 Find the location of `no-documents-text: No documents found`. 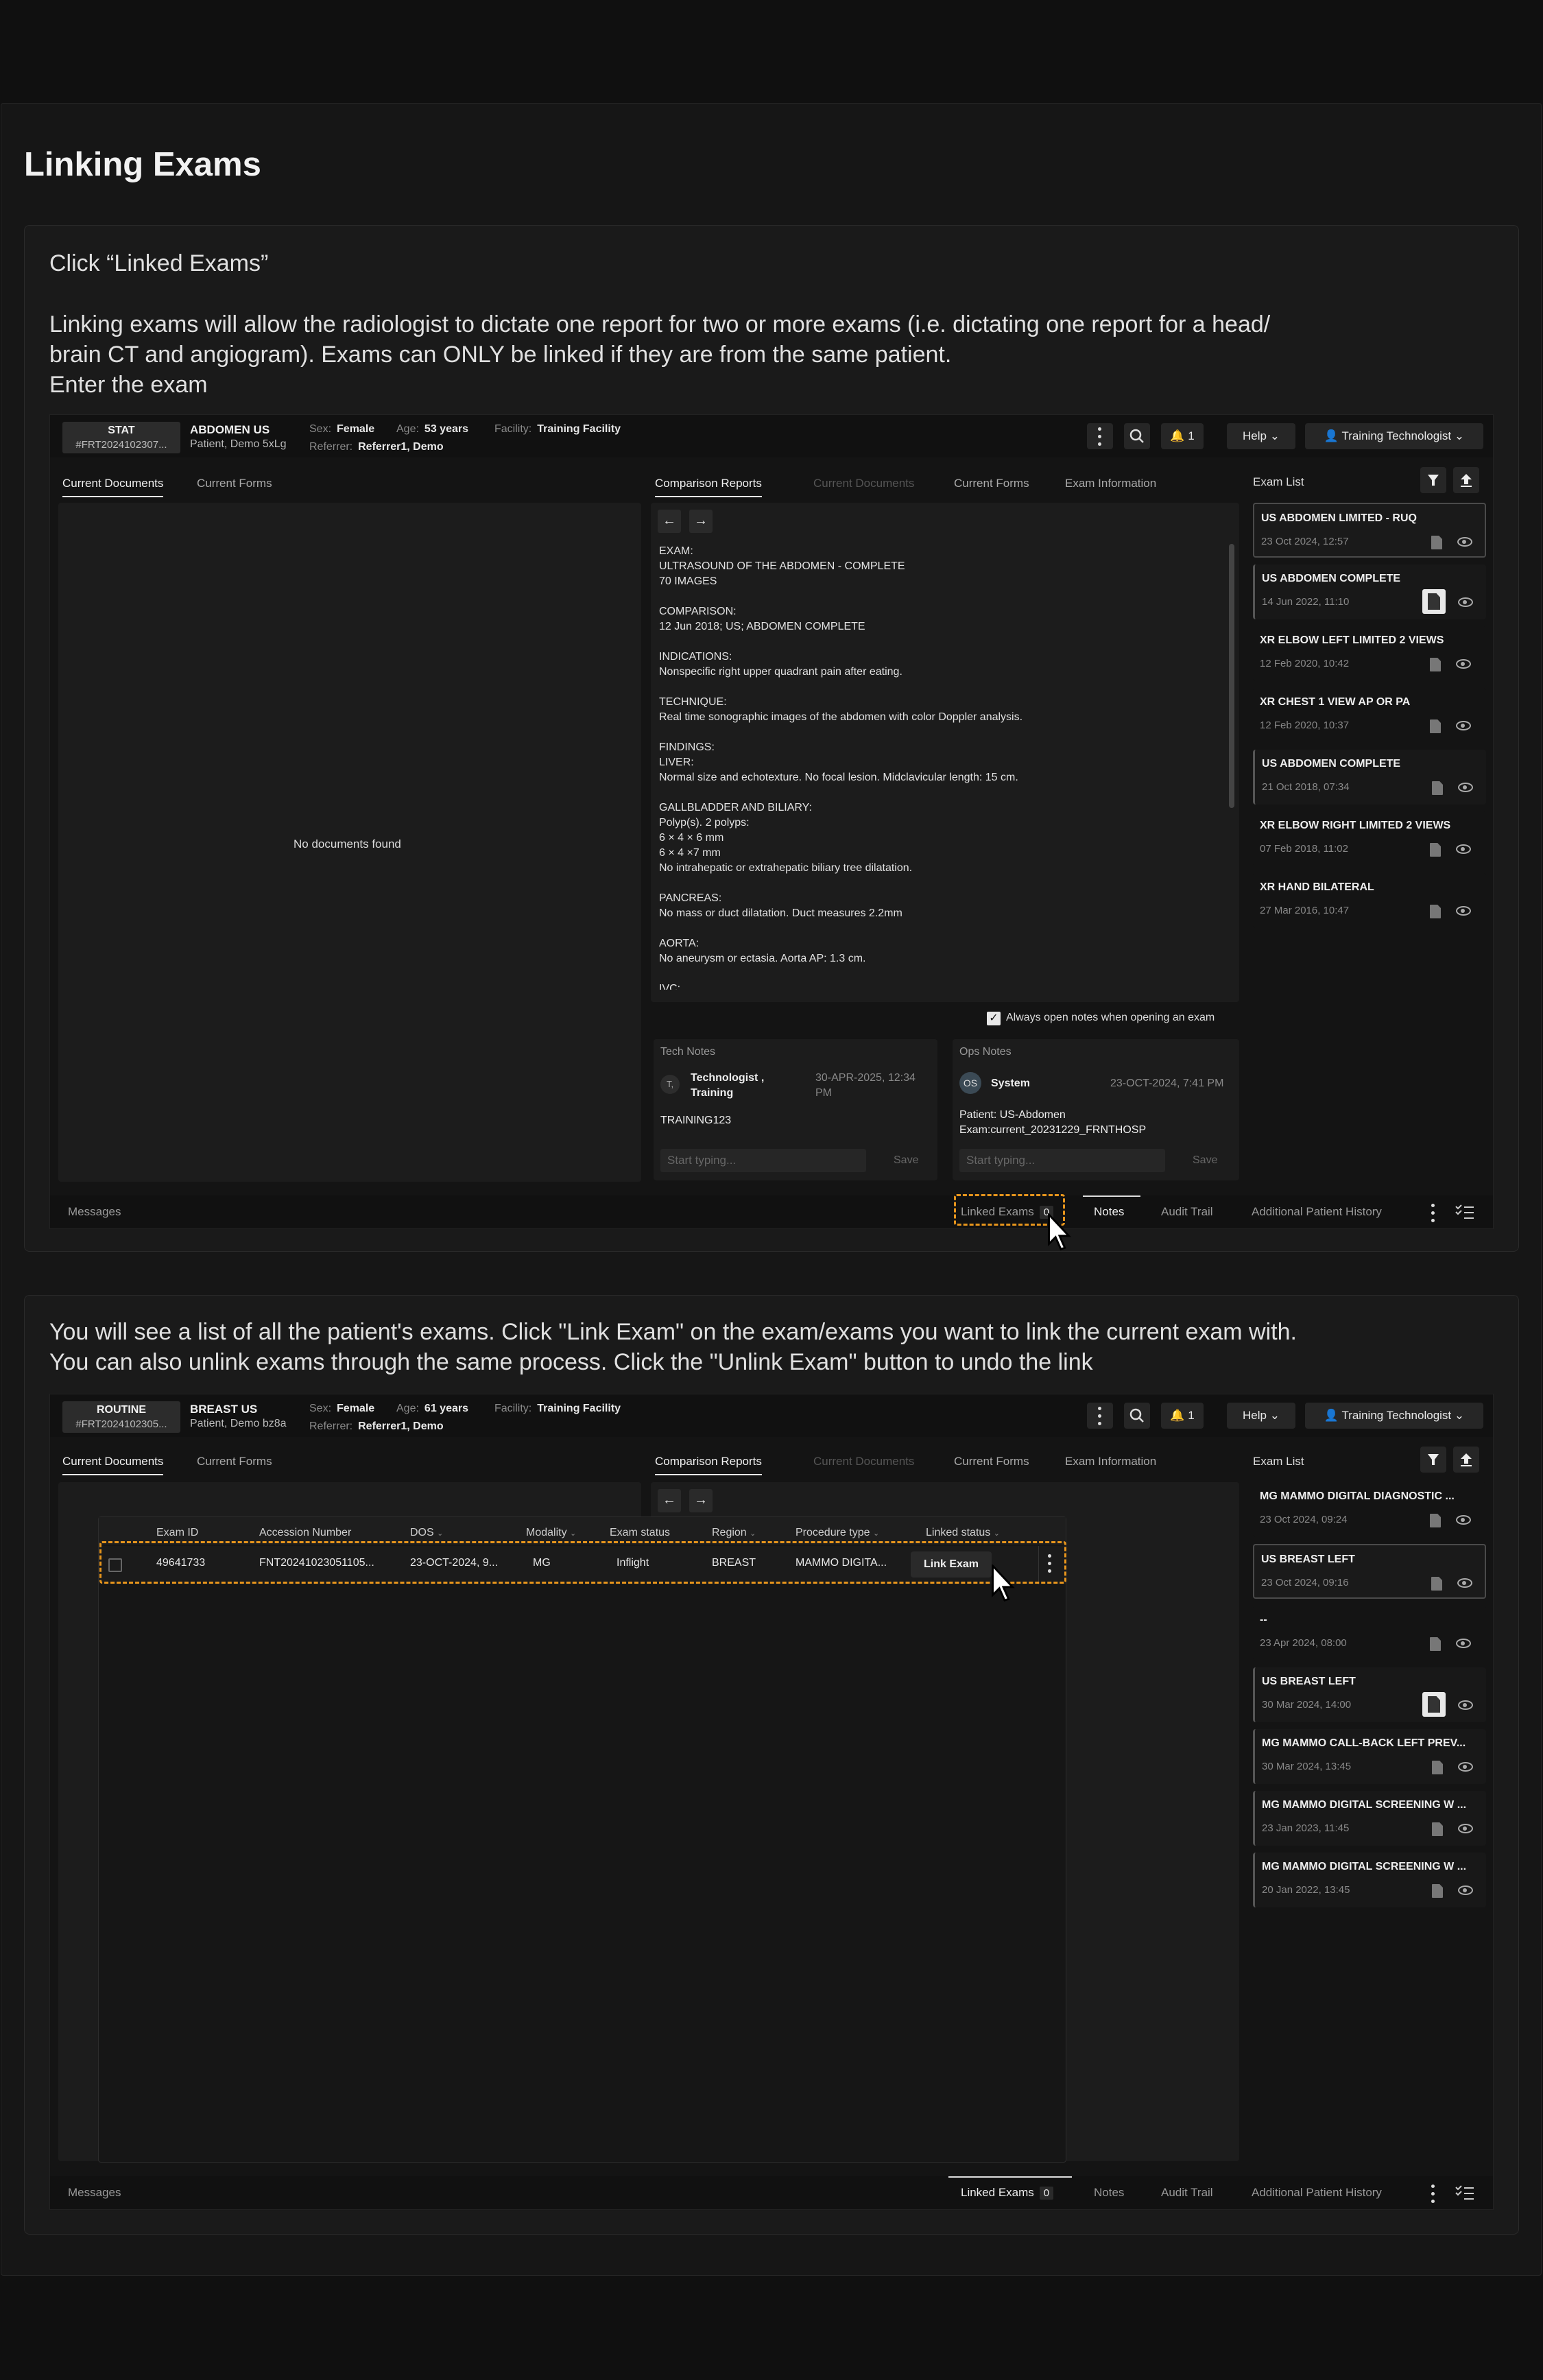

no-documents-text: No documents found is located at coordinates (347, 843).